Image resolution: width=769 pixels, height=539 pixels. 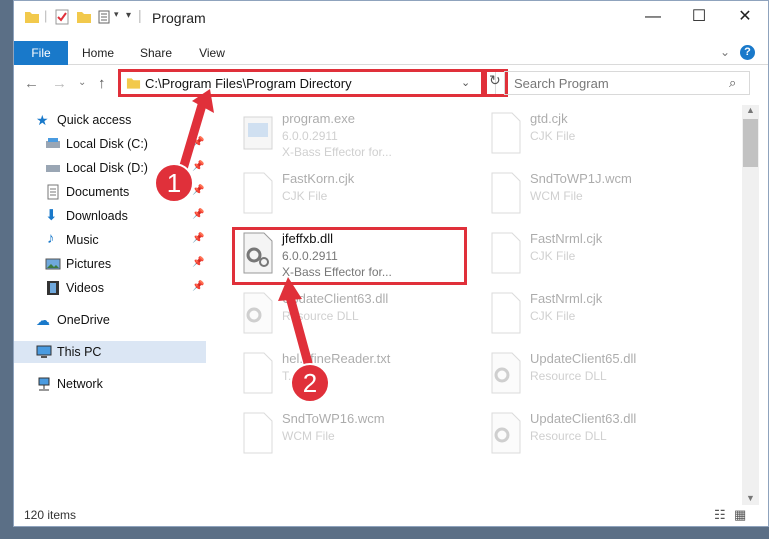 I want to click on close-button: ✕, so click(x=745, y=17).